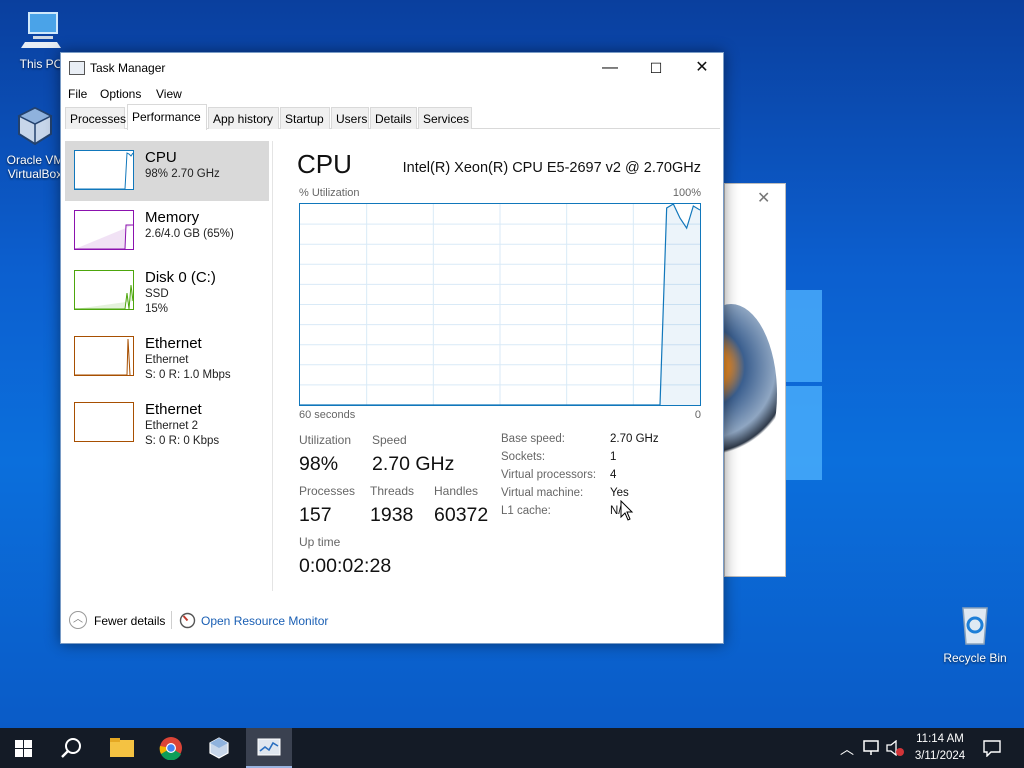 This screenshot has height=768, width=1024. Describe the element at coordinates (735, 380) in the screenshot. I see `background-window: ✕` at that location.